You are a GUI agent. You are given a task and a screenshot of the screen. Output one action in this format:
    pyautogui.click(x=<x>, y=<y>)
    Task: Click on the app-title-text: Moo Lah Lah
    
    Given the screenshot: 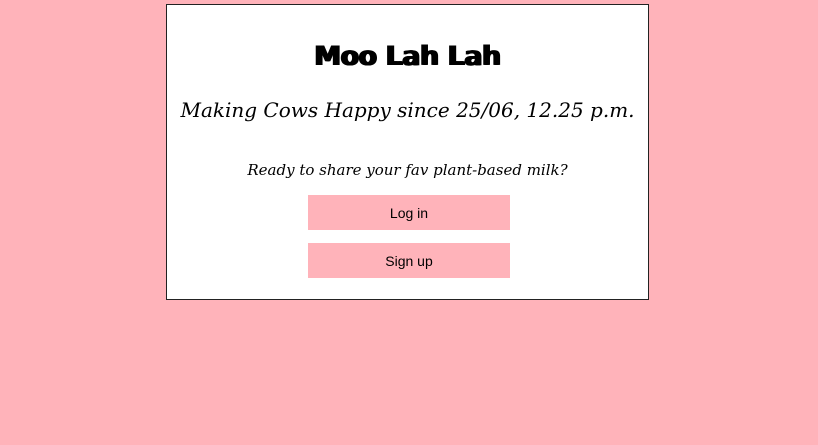 What is the action you would take?
    pyautogui.click(x=407, y=56)
    